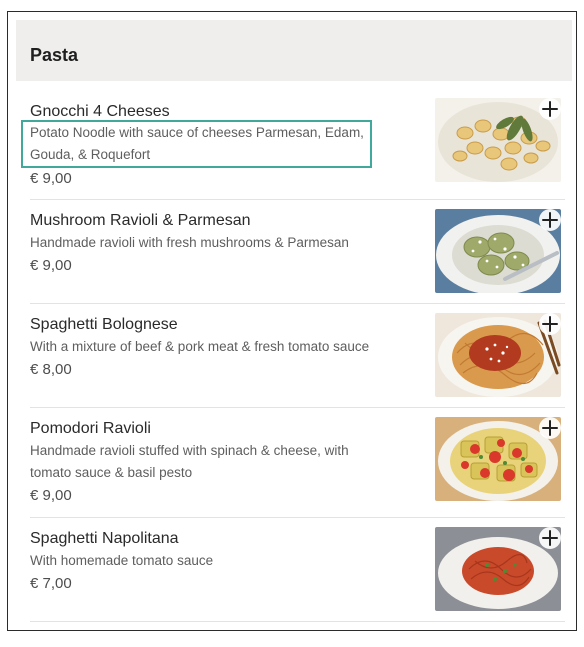 The image size is (584, 647). I want to click on section-header: Pasta, so click(294, 50).